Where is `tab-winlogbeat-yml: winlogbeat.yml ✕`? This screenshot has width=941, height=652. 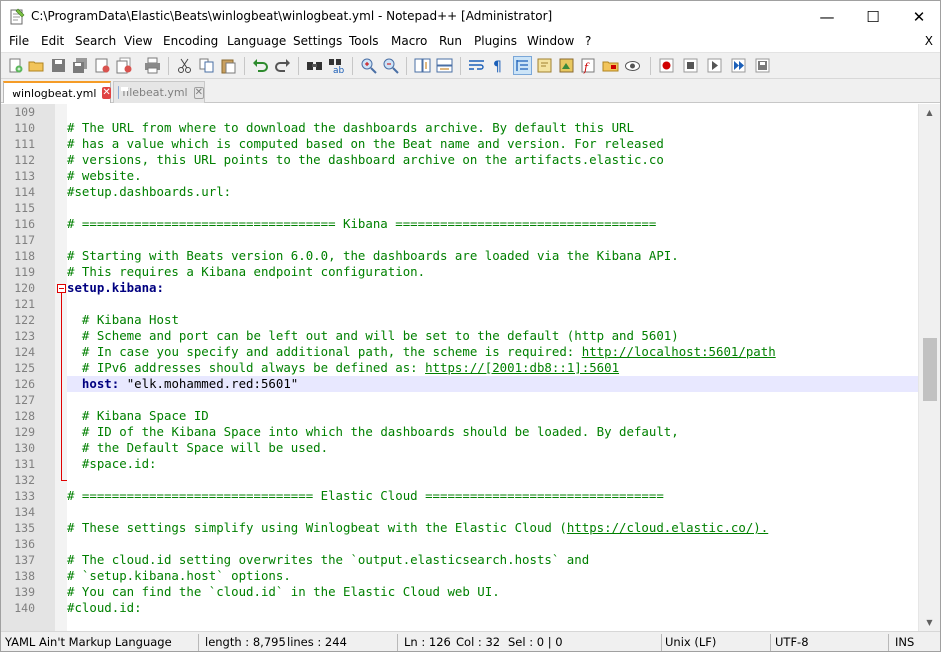
tab-winlogbeat-yml: winlogbeat.yml ✕ is located at coordinates (57, 92).